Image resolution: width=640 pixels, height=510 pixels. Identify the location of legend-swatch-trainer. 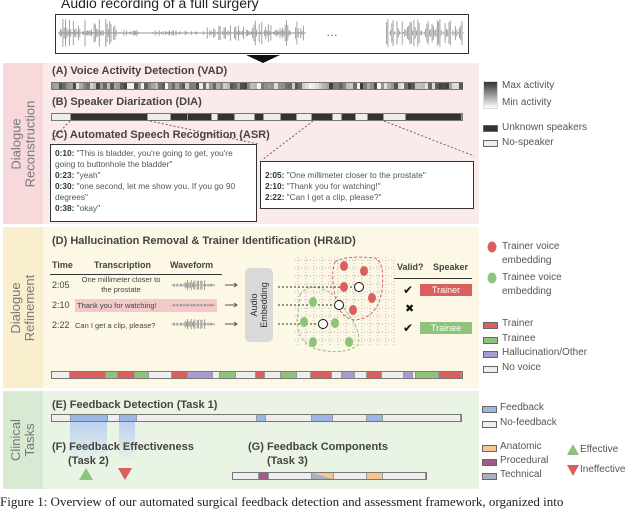
(490, 325).